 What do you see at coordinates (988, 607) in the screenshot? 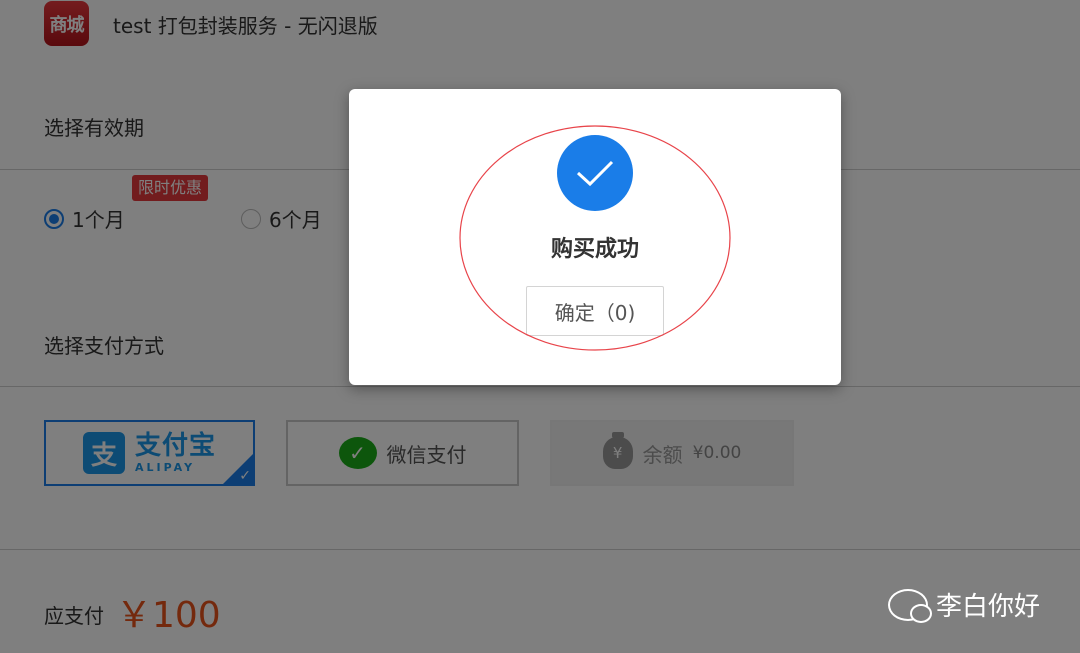
I see `watermark-text: 李白你好` at bounding box center [988, 607].